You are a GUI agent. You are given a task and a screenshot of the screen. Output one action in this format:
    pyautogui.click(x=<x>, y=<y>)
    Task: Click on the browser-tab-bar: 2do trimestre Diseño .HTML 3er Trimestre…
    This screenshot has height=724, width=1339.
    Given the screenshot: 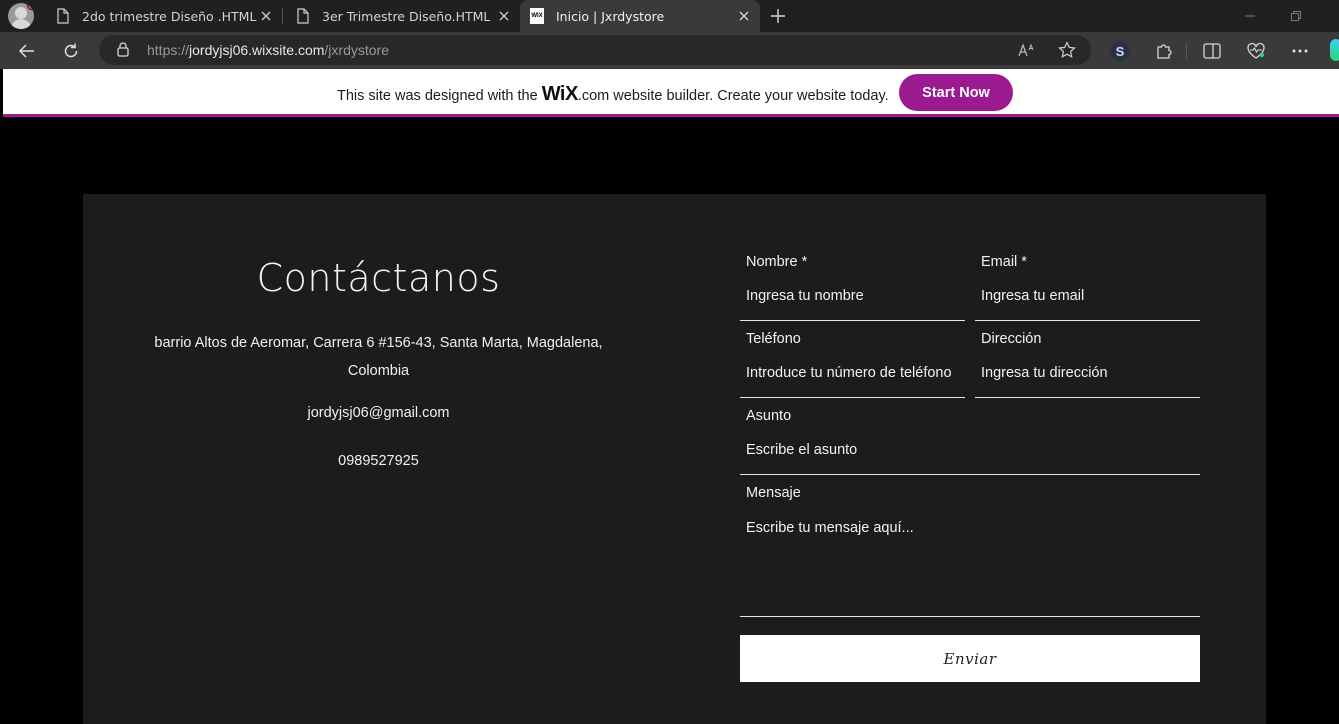 What is the action you would take?
    pyautogui.click(x=669, y=16)
    